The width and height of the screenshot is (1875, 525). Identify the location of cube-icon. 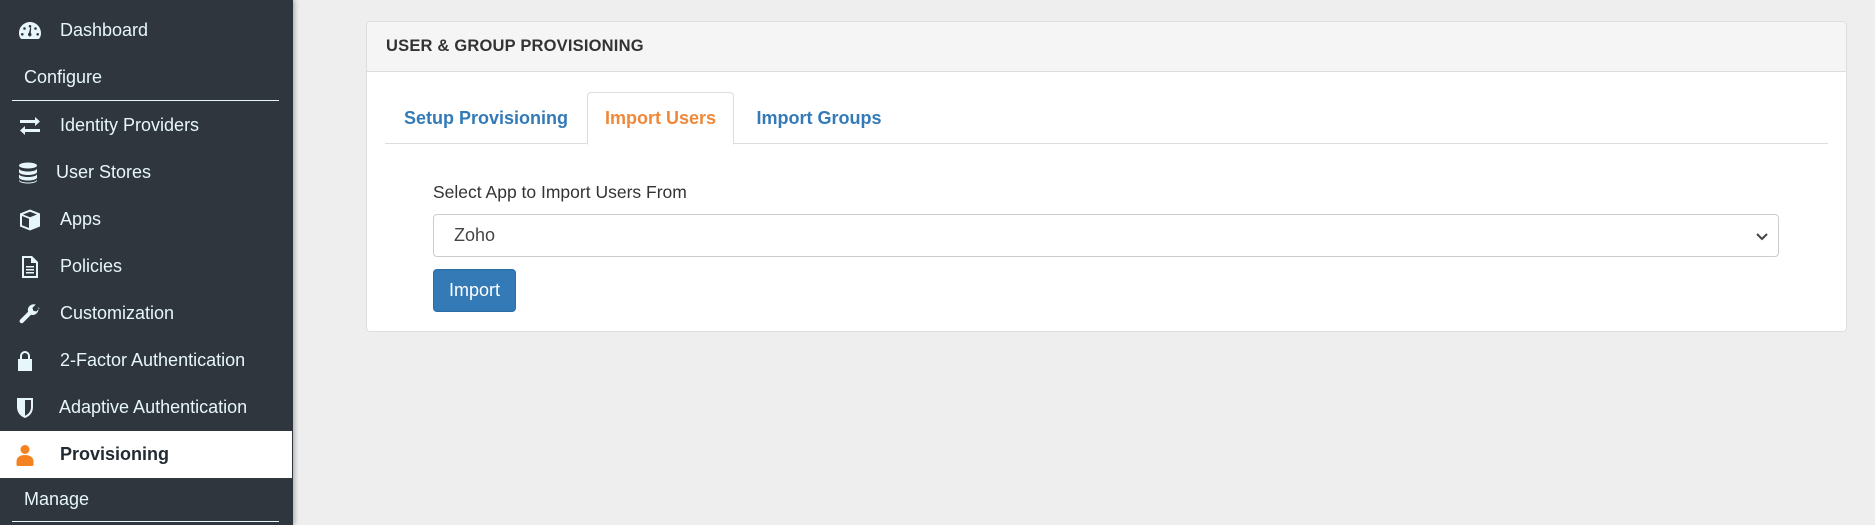
(30, 219).